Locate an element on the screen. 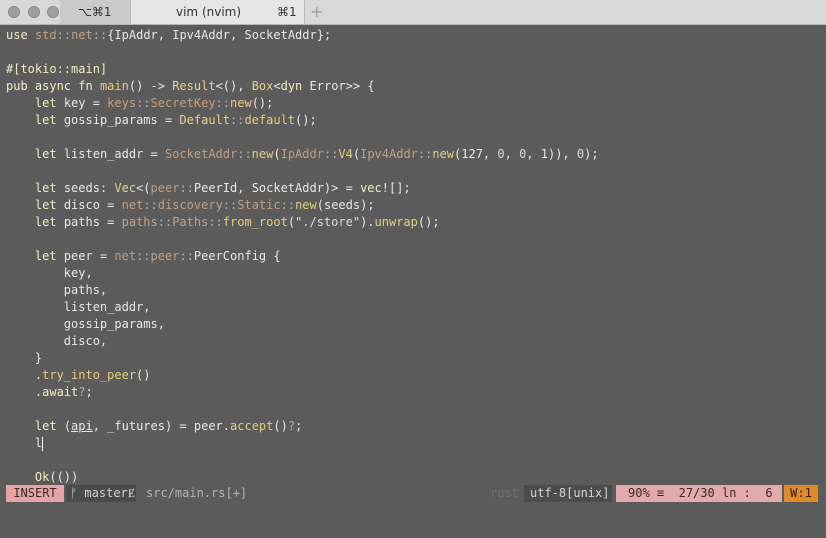 The image size is (826, 538). code-line: let peer = net::peer::PeerConfig { is located at coordinates (157, 256).